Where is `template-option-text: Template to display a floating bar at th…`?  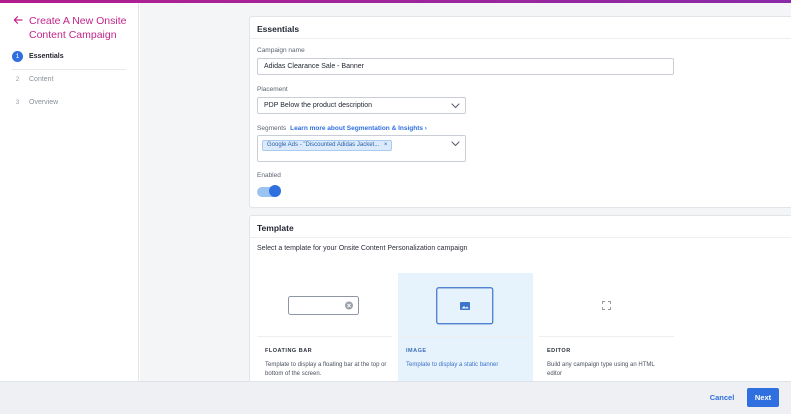 template-option-text: Template to display a floating bar at th… is located at coordinates (326, 369).